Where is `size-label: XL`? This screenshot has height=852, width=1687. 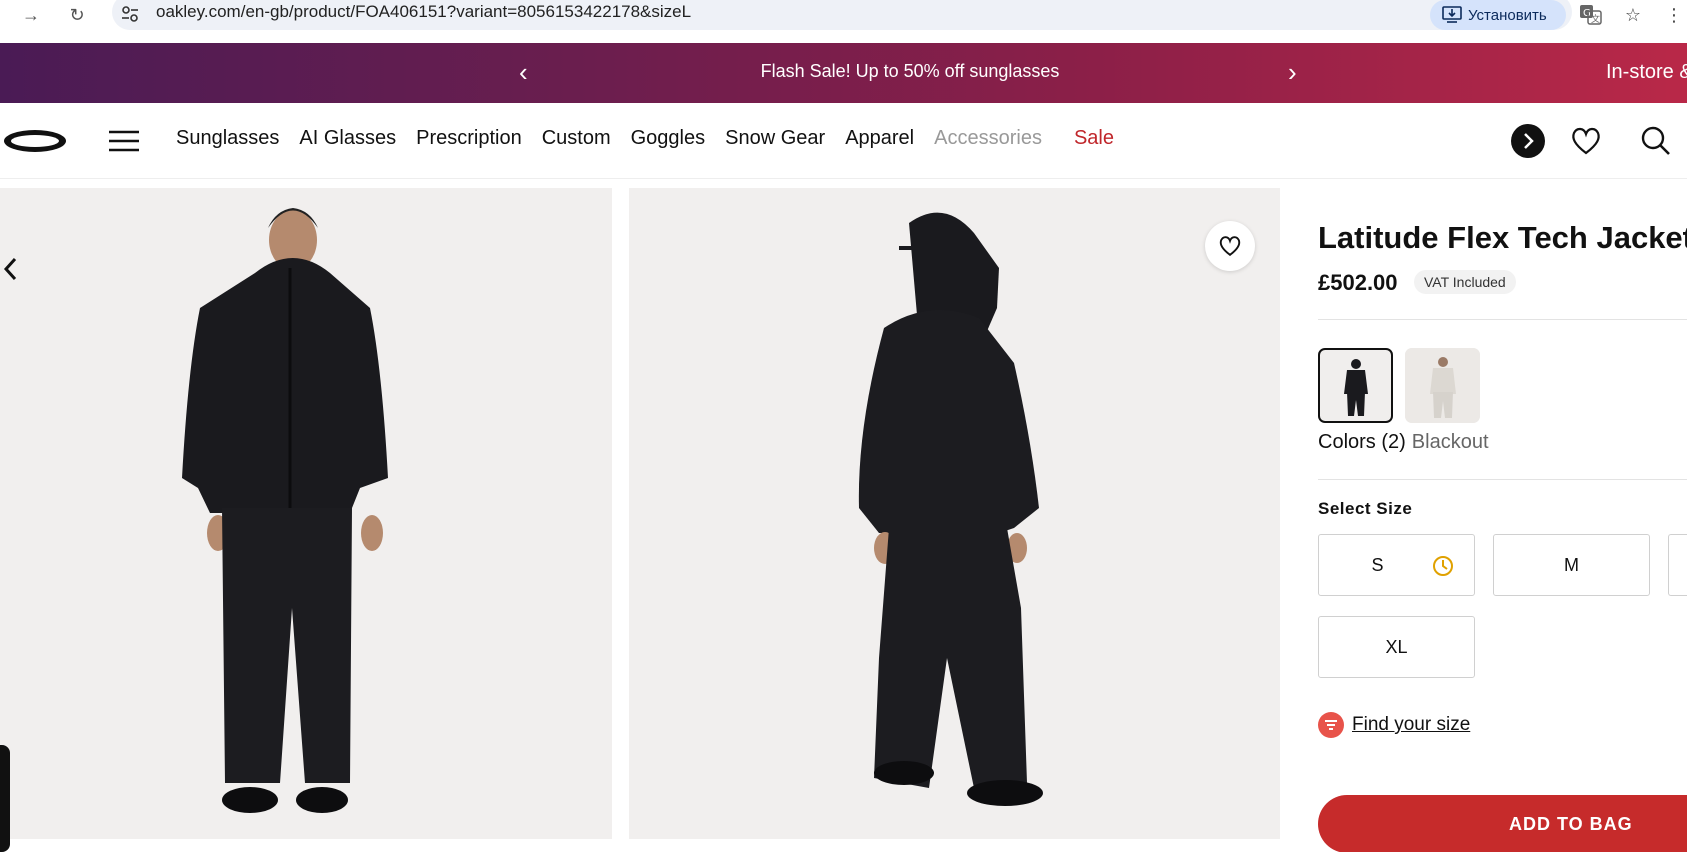
size-label: XL is located at coordinates (1396, 646).